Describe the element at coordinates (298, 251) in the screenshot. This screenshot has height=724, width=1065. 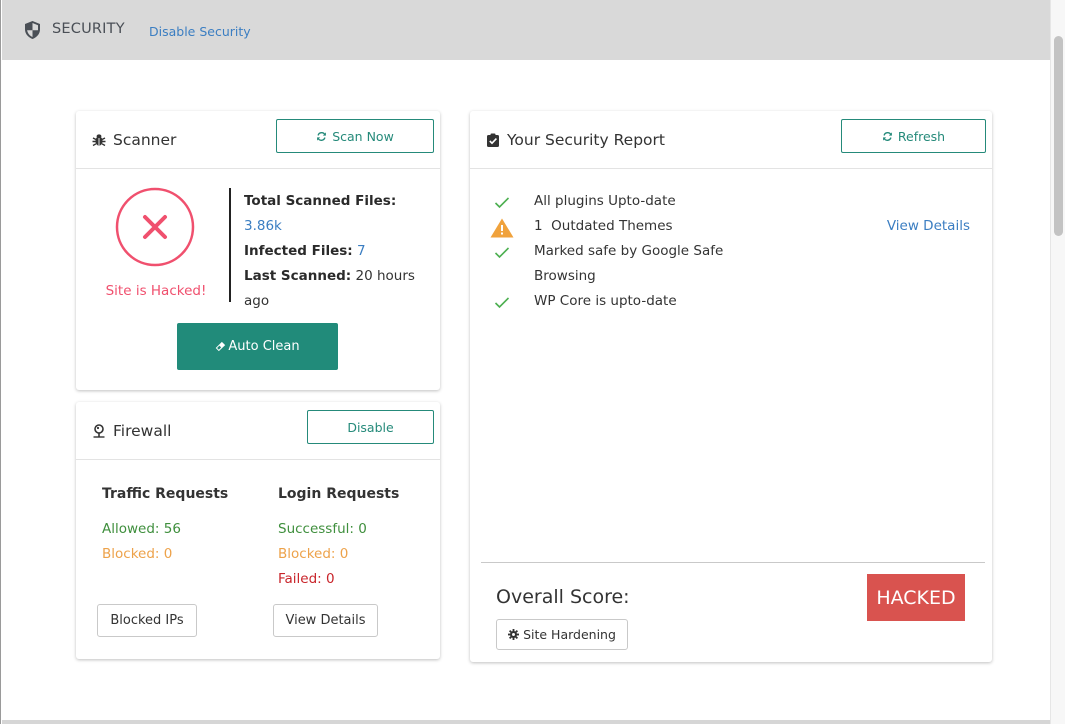
I see `infected-files-label: Infected Files:` at that location.